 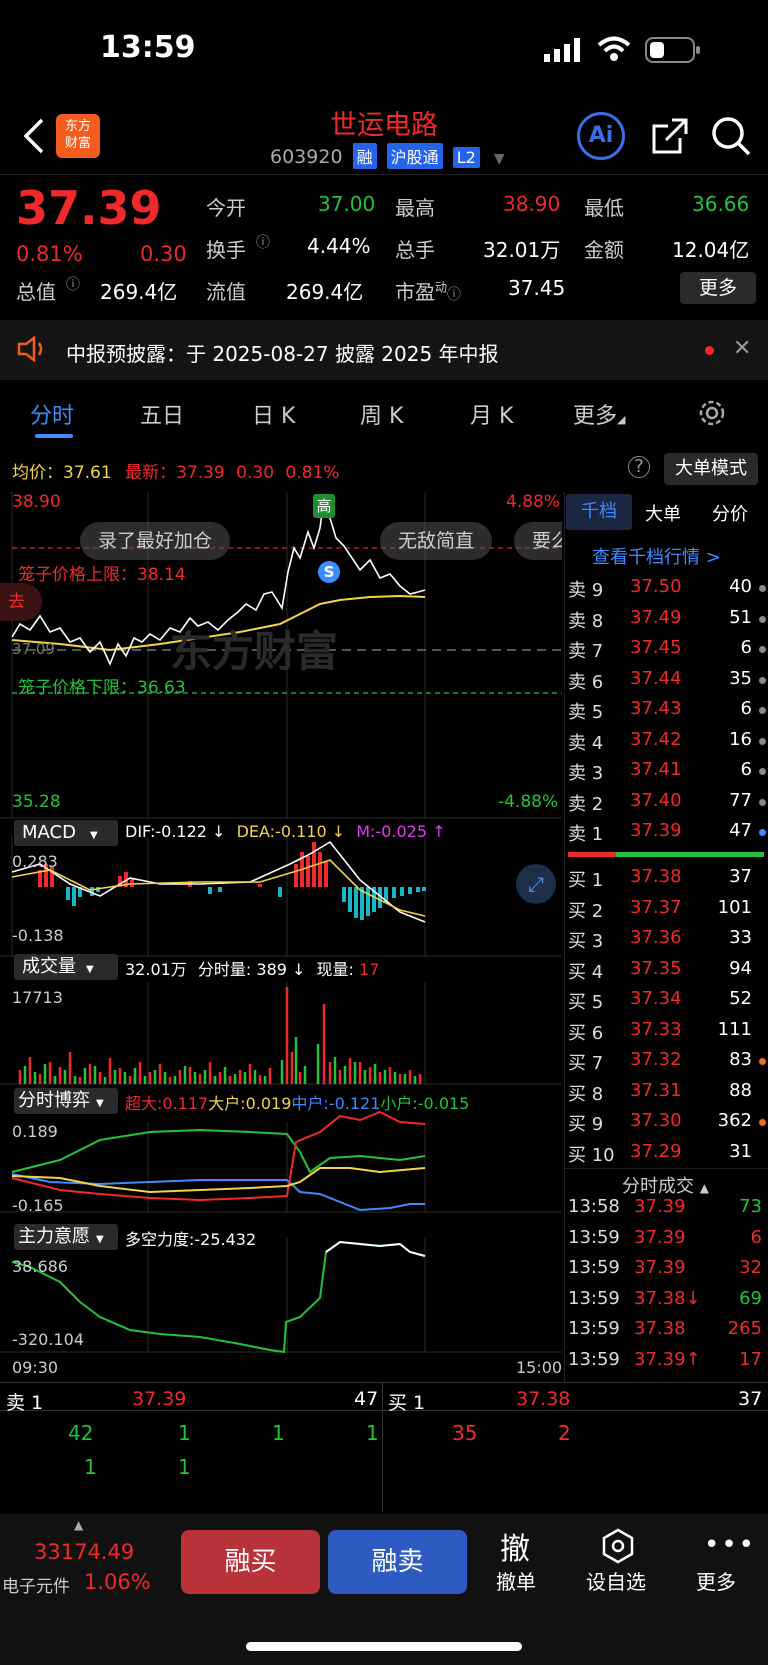 I want to click on ask-row: 卖 2 37.40 77, so click(x=666, y=805).